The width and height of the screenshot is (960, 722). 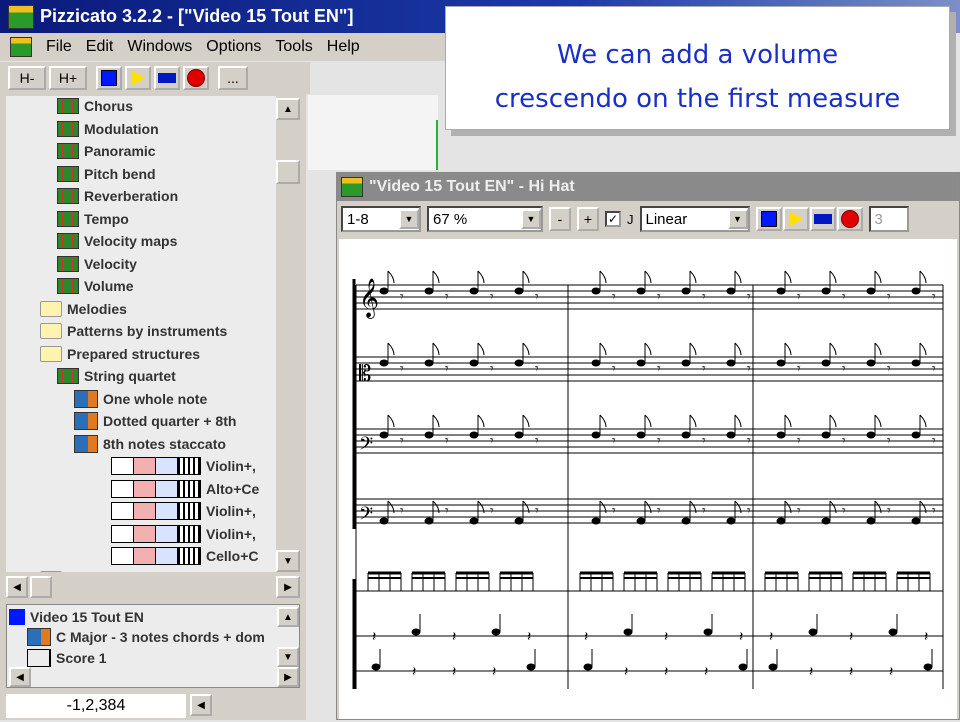 I want to click on score-stop-button, so click(x=768, y=219).